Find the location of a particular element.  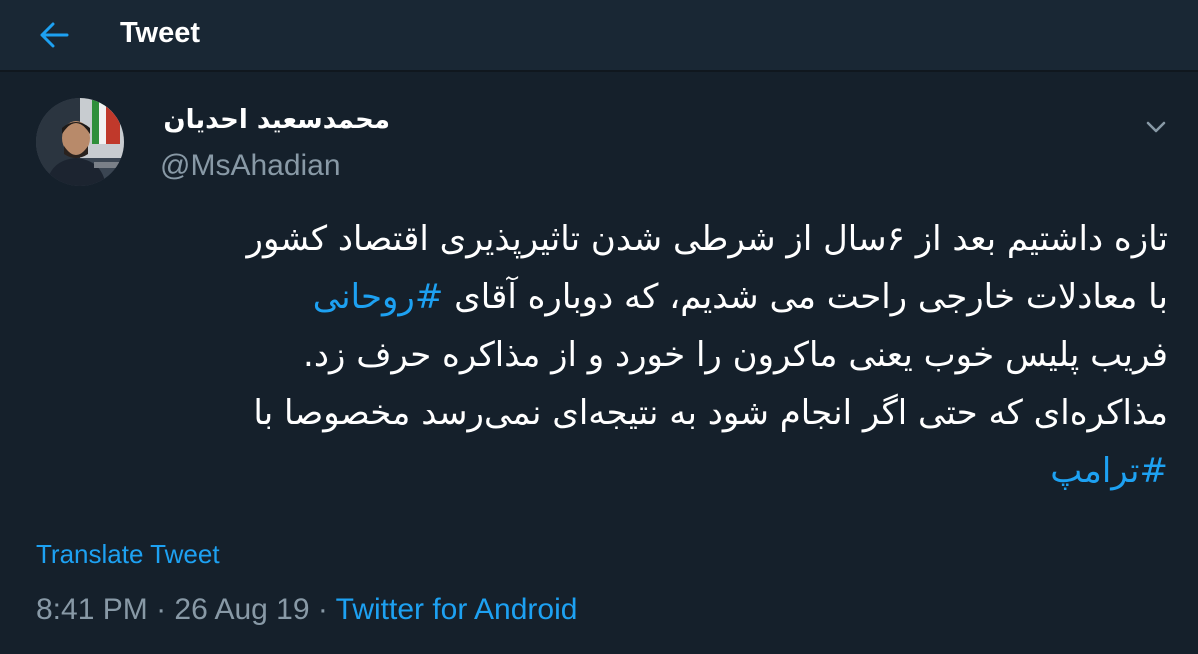

hashtag-link: #روحانی is located at coordinates (378, 297).